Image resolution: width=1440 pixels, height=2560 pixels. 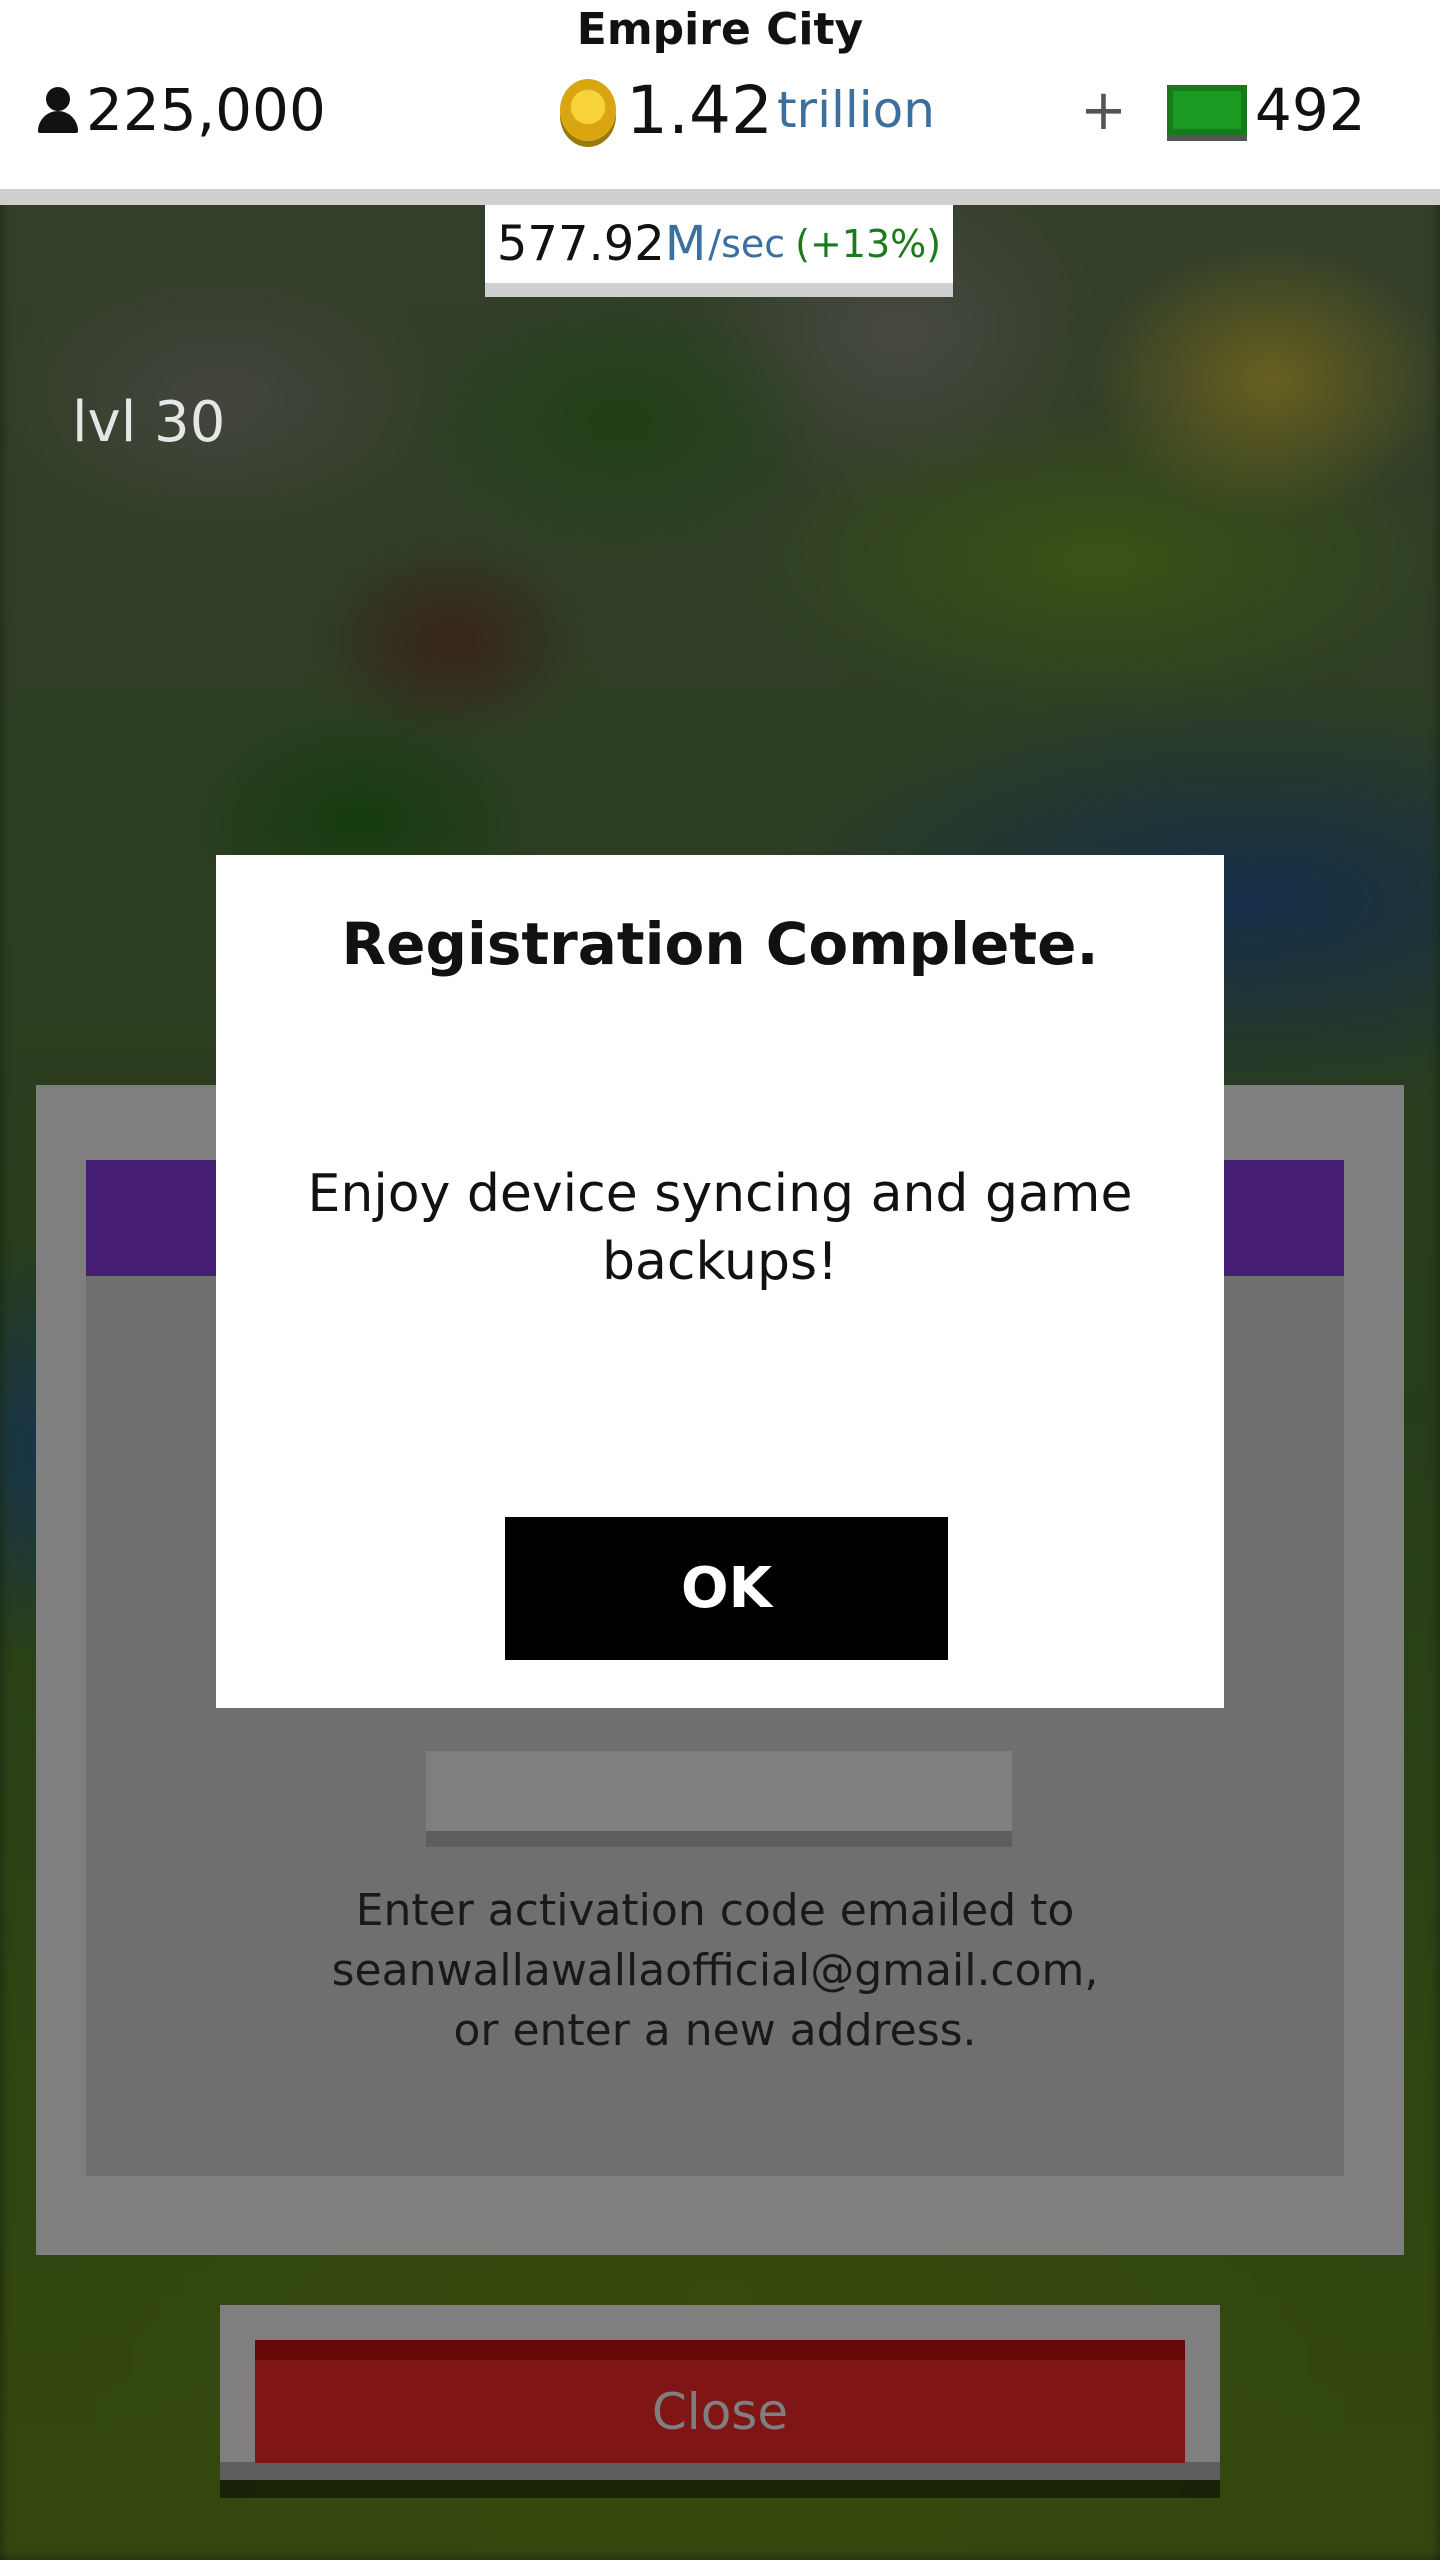 What do you see at coordinates (720, 944) in the screenshot?
I see `dialog-title: Registration Complete.` at bounding box center [720, 944].